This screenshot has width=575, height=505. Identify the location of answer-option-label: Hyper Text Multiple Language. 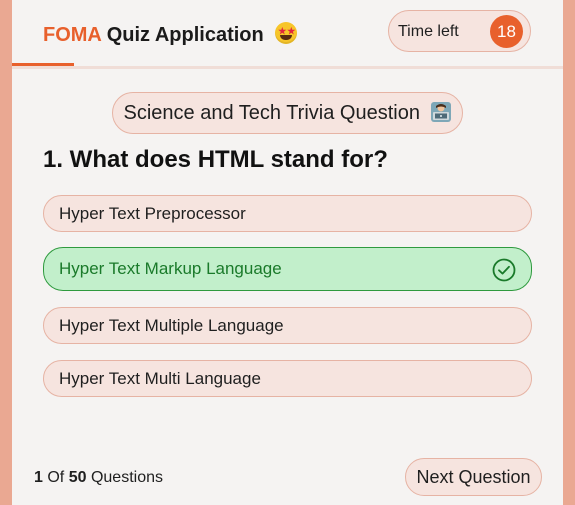
(171, 325).